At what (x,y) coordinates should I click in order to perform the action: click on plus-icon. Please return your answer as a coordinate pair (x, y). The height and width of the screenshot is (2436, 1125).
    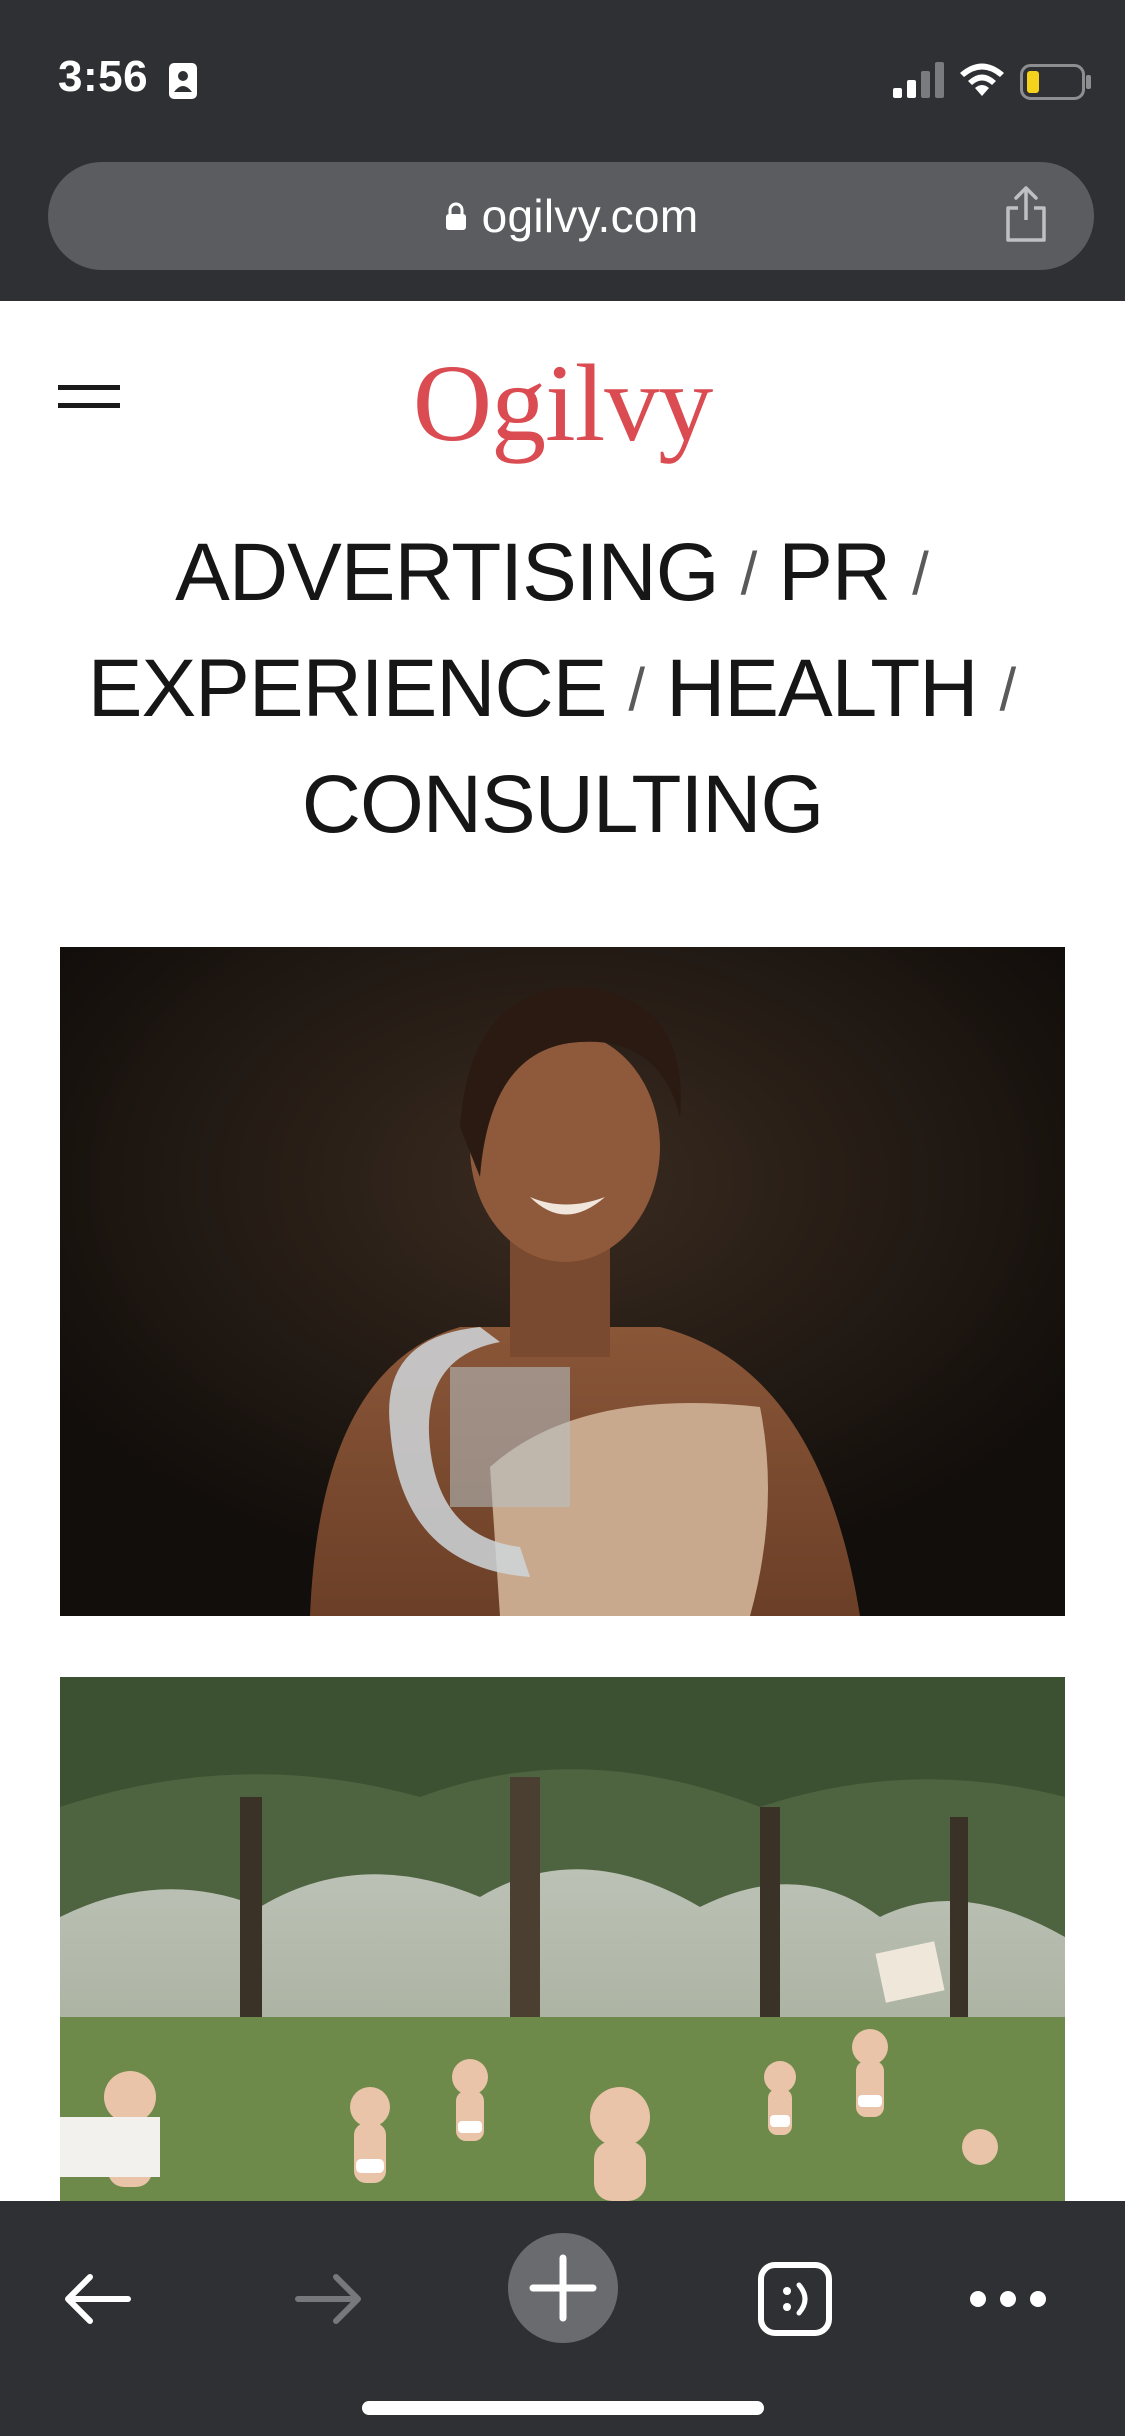
    Looking at the image, I should click on (563, 2288).